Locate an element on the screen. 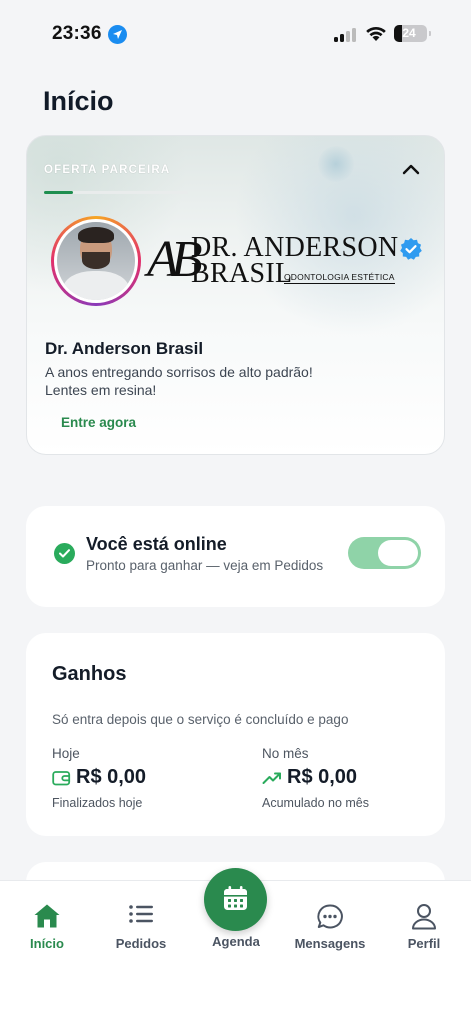 The image size is (471, 1024). earnings-title: Ganhos is located at coordinates (89, 674).